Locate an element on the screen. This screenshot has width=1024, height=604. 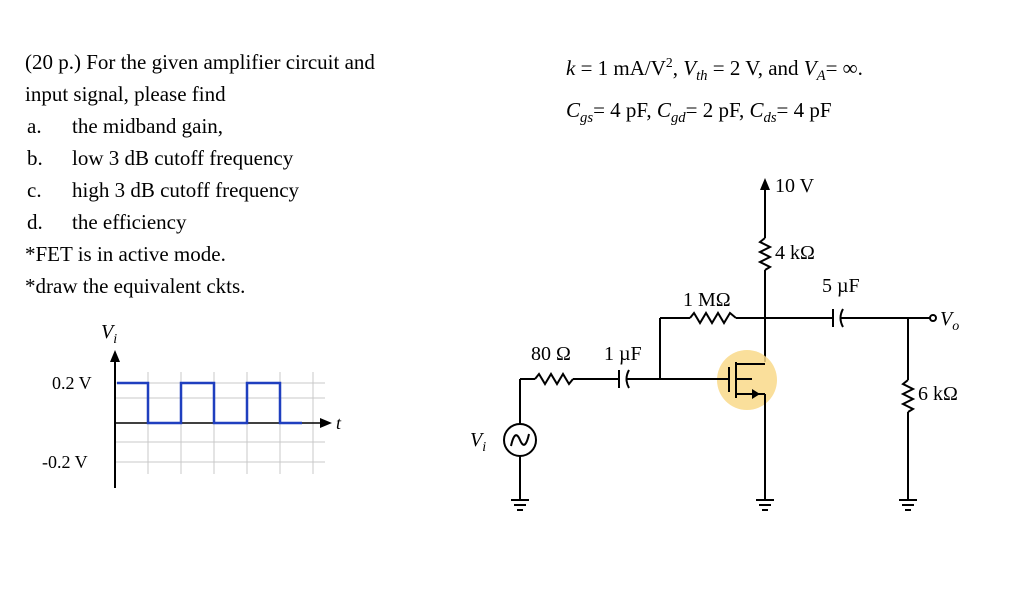
resistor-rl is located at coordinates (908, 396).